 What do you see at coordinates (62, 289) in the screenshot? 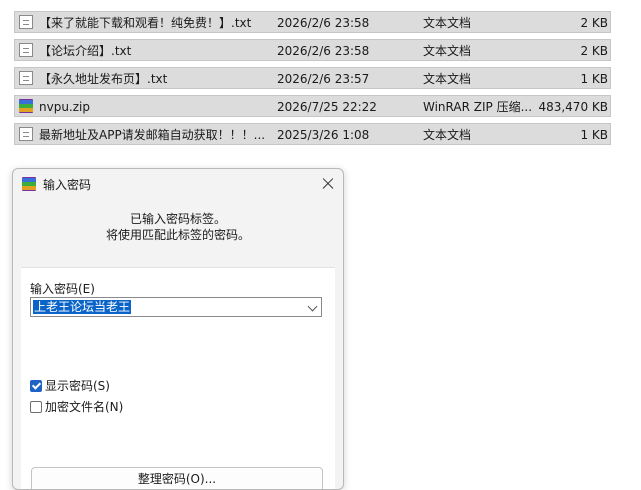
I see `password-label: 输入密码(E)` at bounding box center [62, 289].